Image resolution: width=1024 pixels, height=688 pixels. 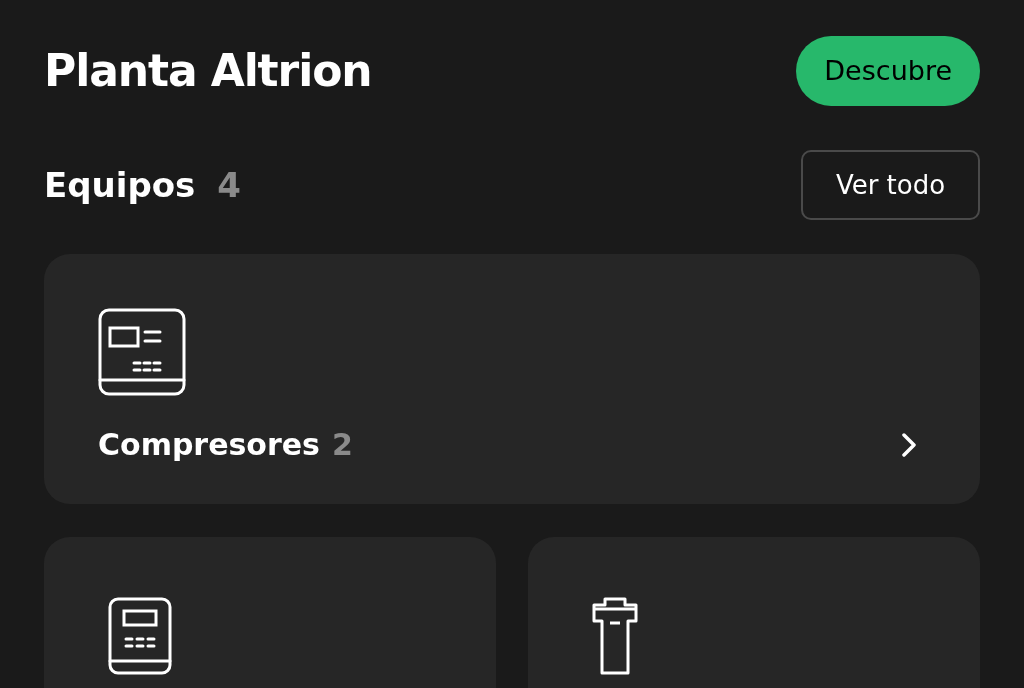 What do you see at coordinates (209, 445) in the screenshot?
I see `card-label: Compresores` at bounding box center [209, 445].